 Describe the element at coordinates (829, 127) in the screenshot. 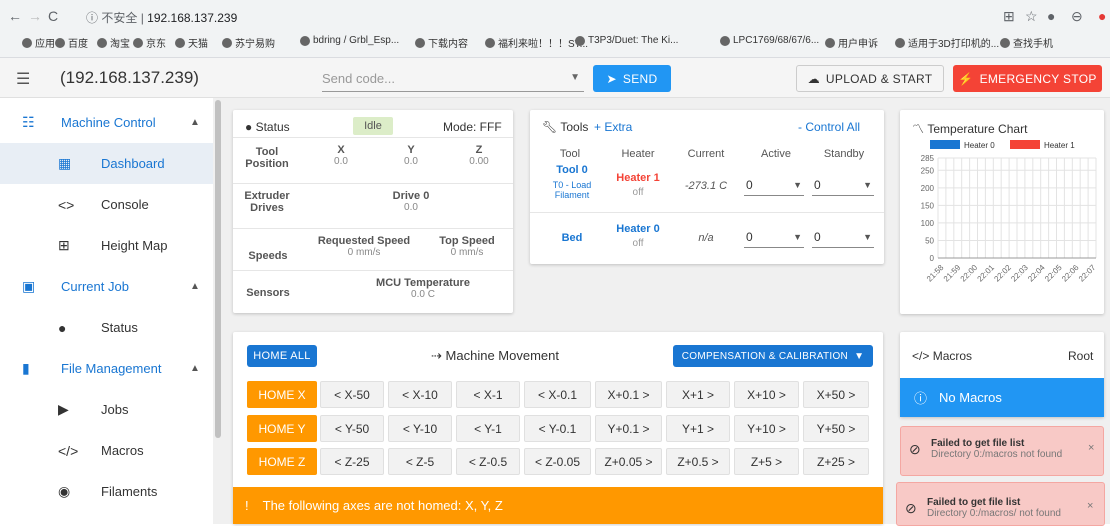

I see `control-all-link: - Control All` at that location.